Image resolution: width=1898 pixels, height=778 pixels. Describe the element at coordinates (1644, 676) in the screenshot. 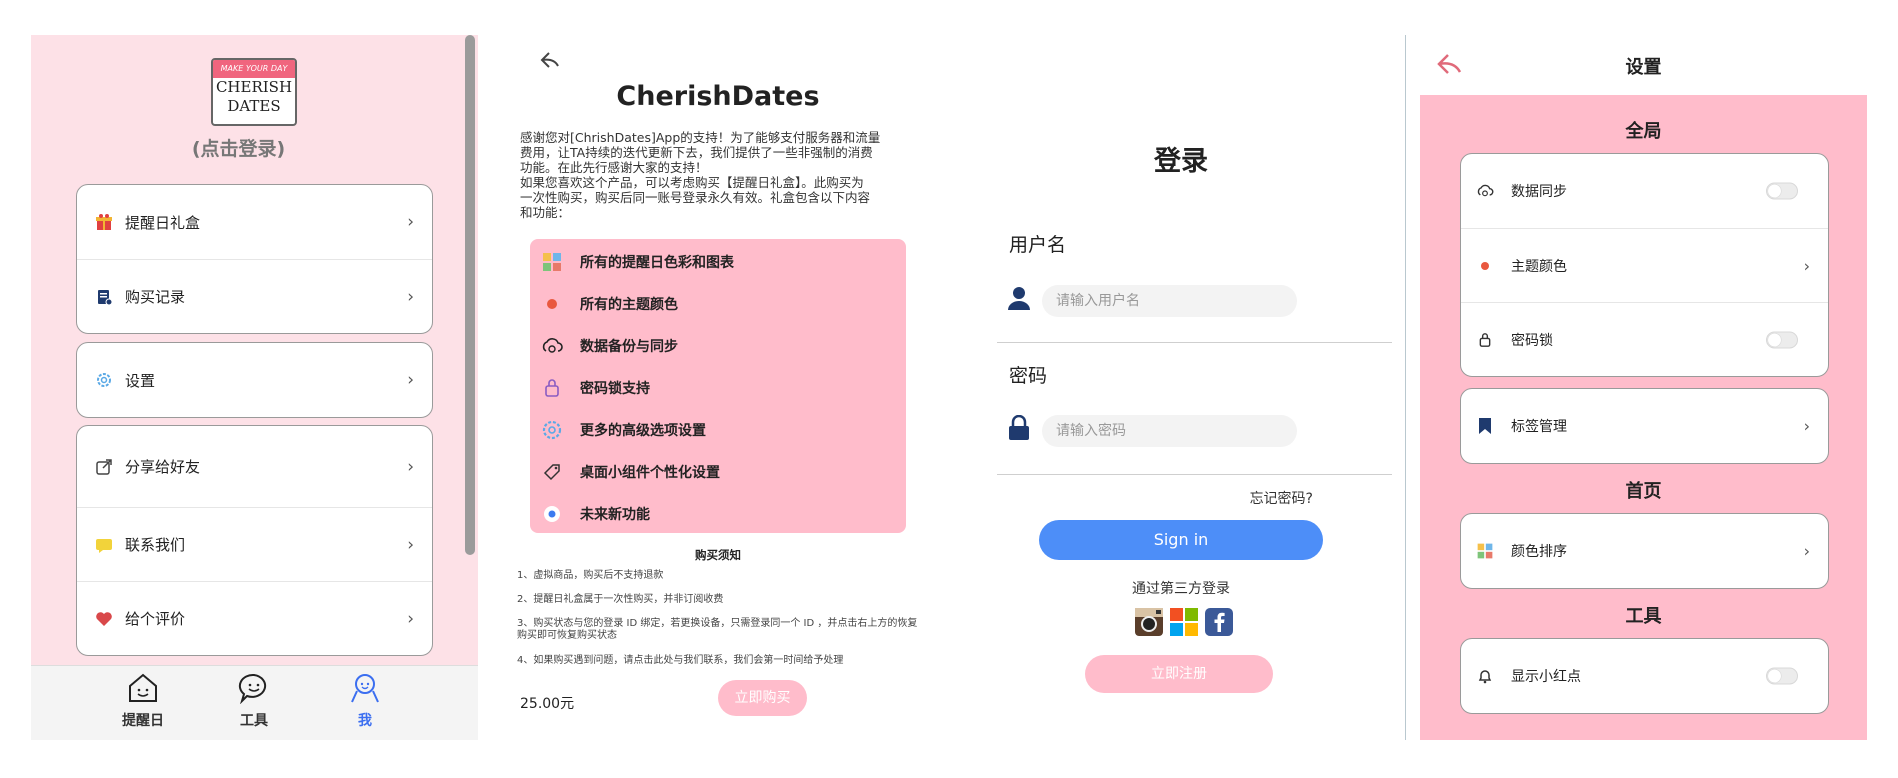

I see `setting-red-dot: 显示小红点` at that location.